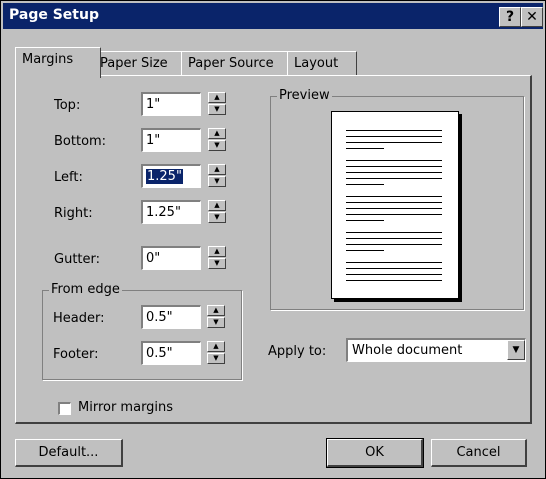  Describe the element at coordinates (76, 354) in the screenshot. I see `footer-label: Footer:` at that location.